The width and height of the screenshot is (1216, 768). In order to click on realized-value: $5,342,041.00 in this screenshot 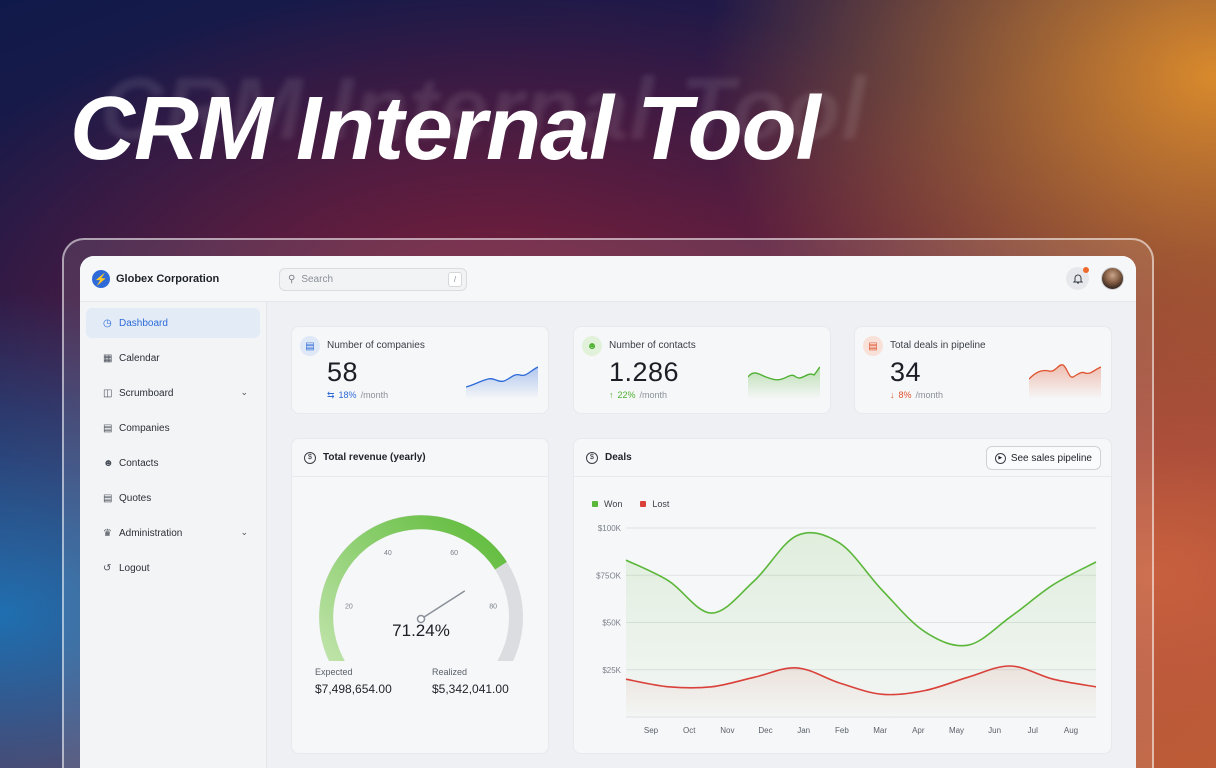, I will do `click(470, 689)`.